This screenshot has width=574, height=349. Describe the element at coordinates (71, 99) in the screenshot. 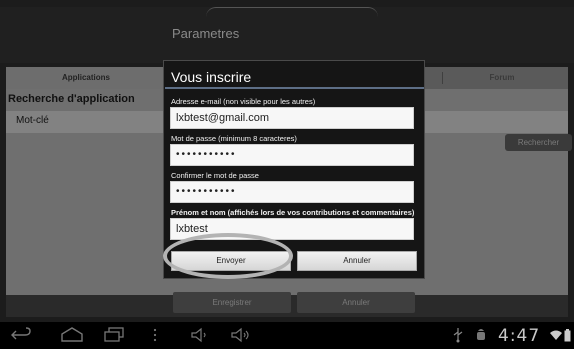

I see `search-heading: Recherche d'application` at that location.